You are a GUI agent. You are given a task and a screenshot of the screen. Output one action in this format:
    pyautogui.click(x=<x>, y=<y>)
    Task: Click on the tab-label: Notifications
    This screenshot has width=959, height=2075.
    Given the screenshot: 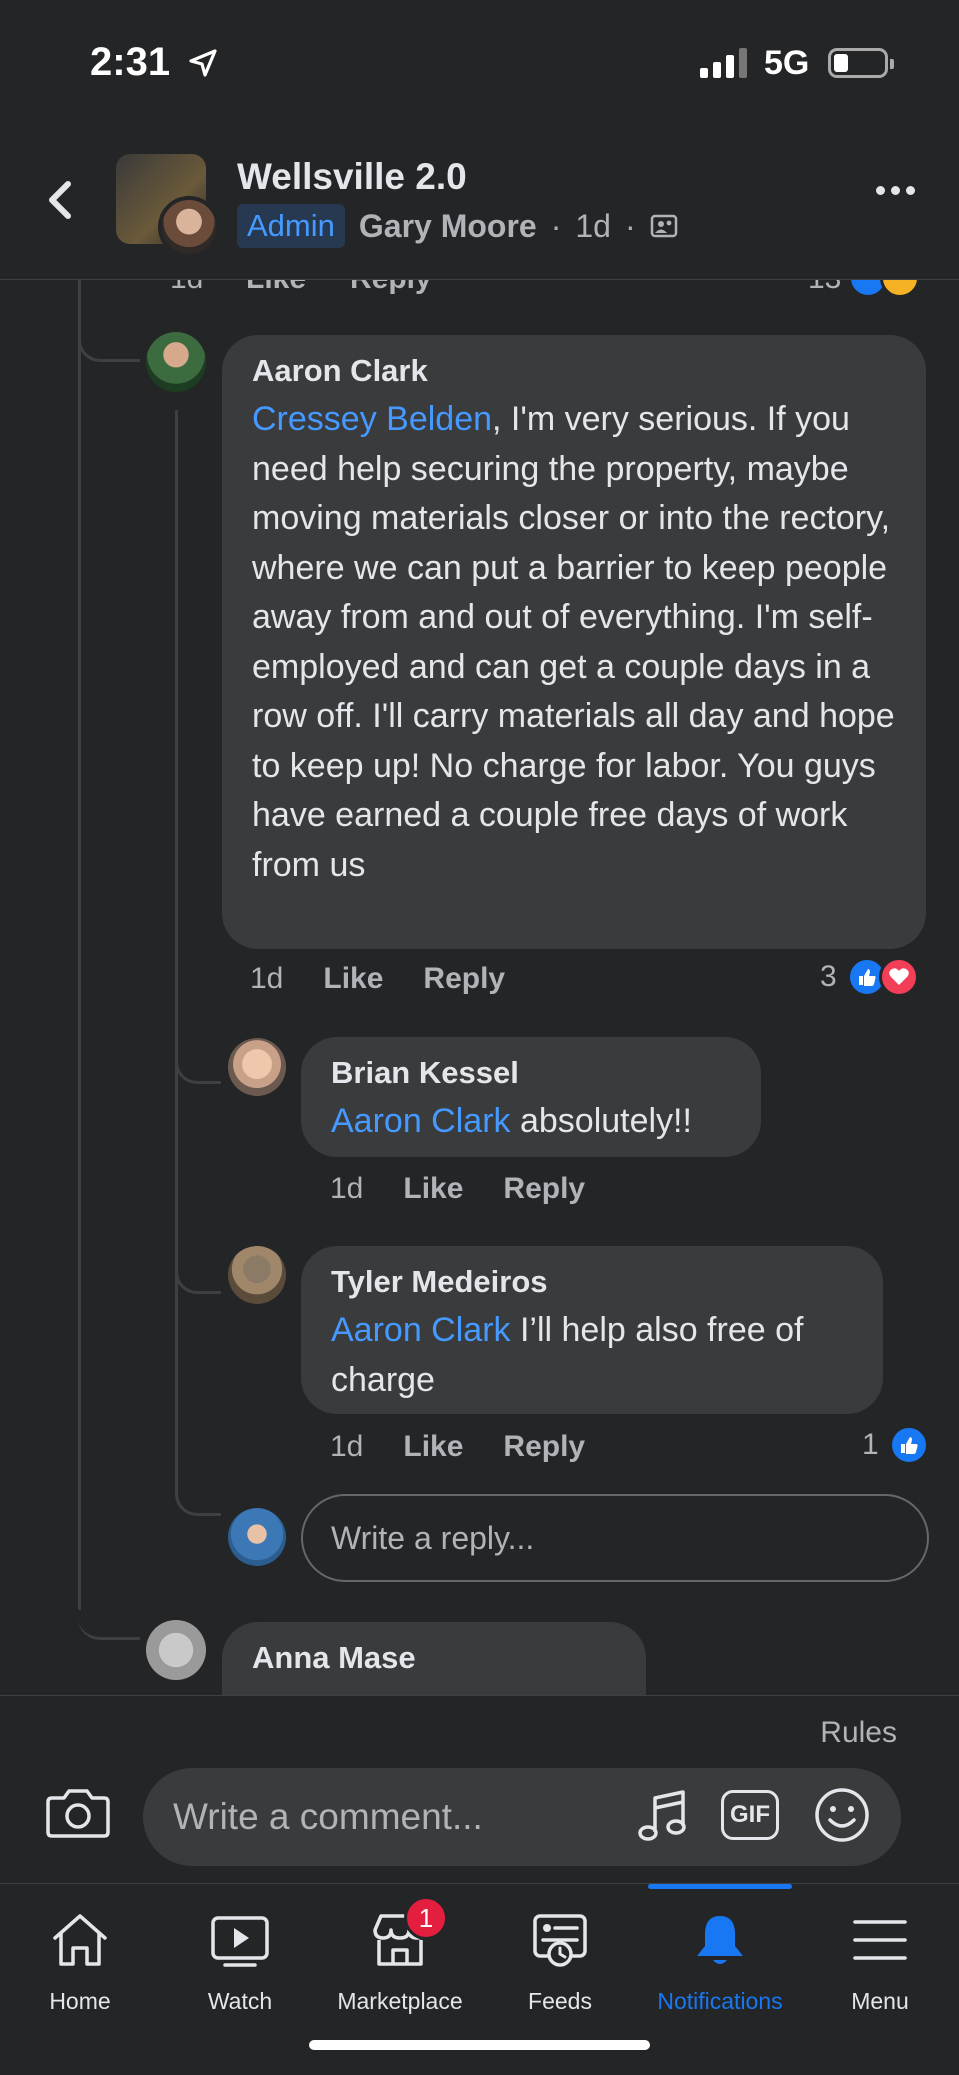 What is the action you would take?
    pyautogui.click(x=720, y=2001)
    